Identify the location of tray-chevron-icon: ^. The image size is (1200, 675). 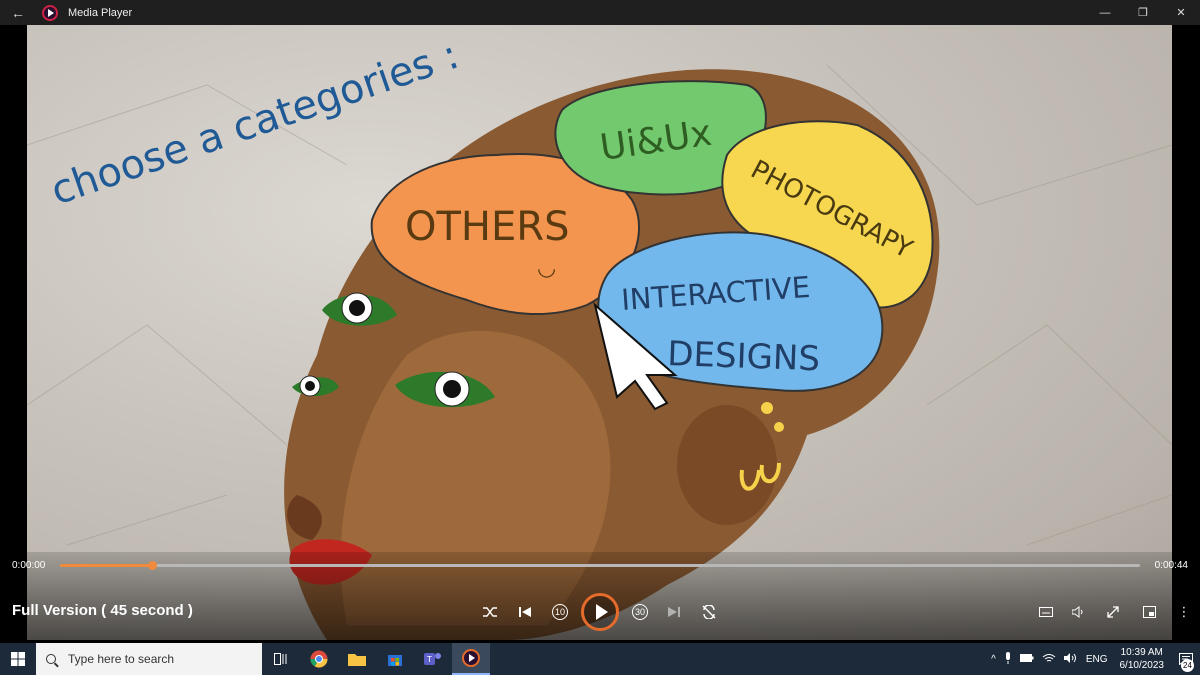
(993, 659).